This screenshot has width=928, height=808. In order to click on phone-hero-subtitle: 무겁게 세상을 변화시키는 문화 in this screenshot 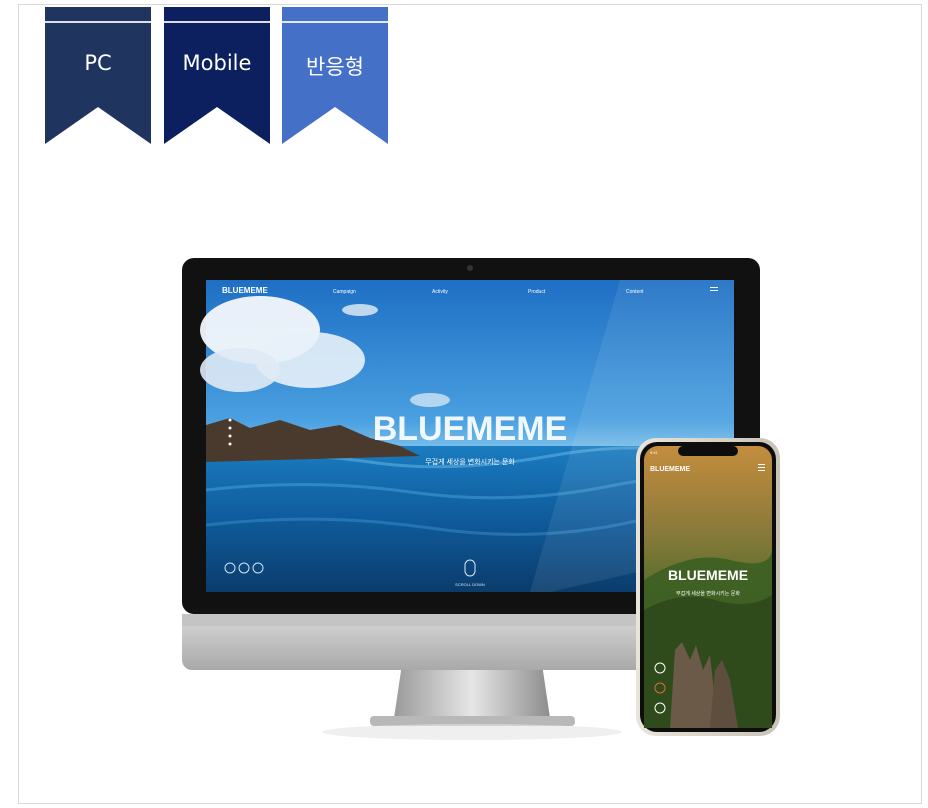, I will do `click(708, 593)`.